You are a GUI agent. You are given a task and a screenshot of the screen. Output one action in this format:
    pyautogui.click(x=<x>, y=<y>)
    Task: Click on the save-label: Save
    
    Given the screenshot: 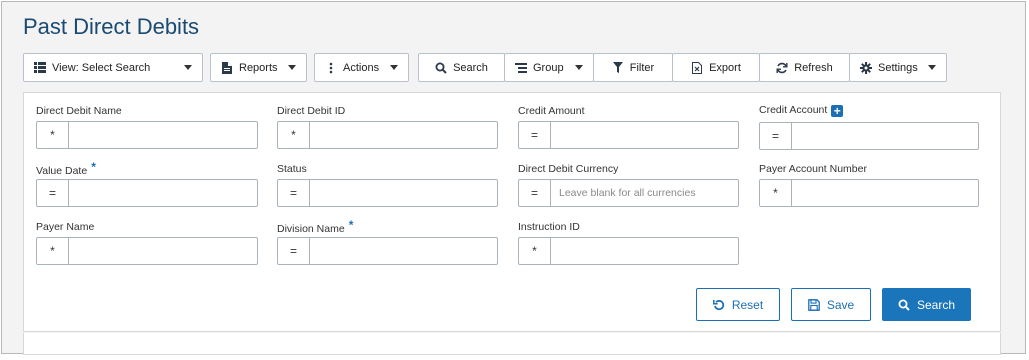 What is the action you would take?
    pyautogui.click(x=840, y=304)
    